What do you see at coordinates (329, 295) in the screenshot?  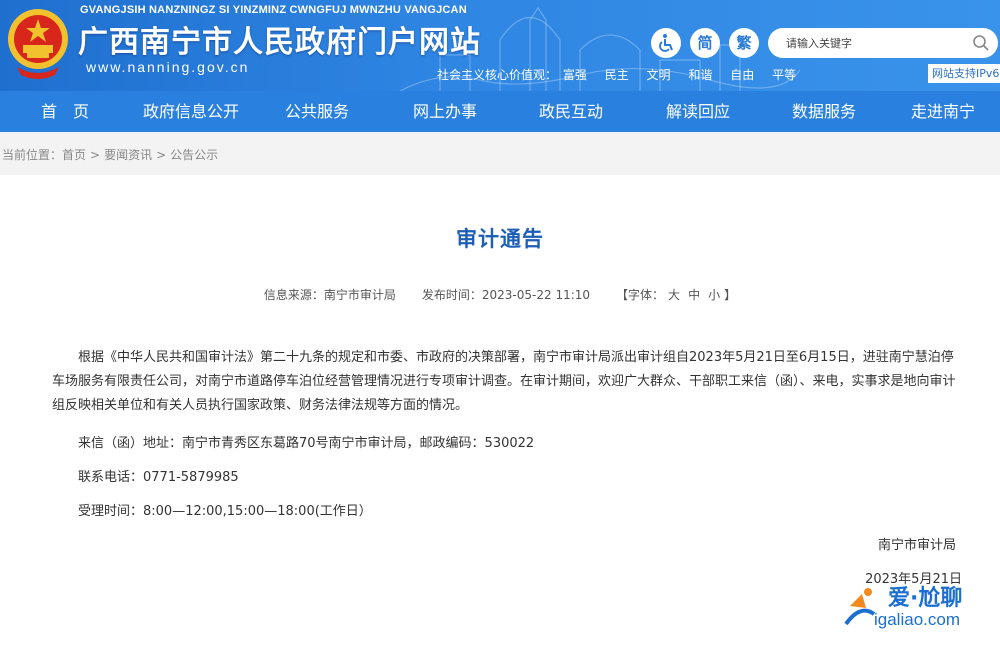 I see `article-source: 信息来源：南宁市审计局` at bounding box center [329, 295].